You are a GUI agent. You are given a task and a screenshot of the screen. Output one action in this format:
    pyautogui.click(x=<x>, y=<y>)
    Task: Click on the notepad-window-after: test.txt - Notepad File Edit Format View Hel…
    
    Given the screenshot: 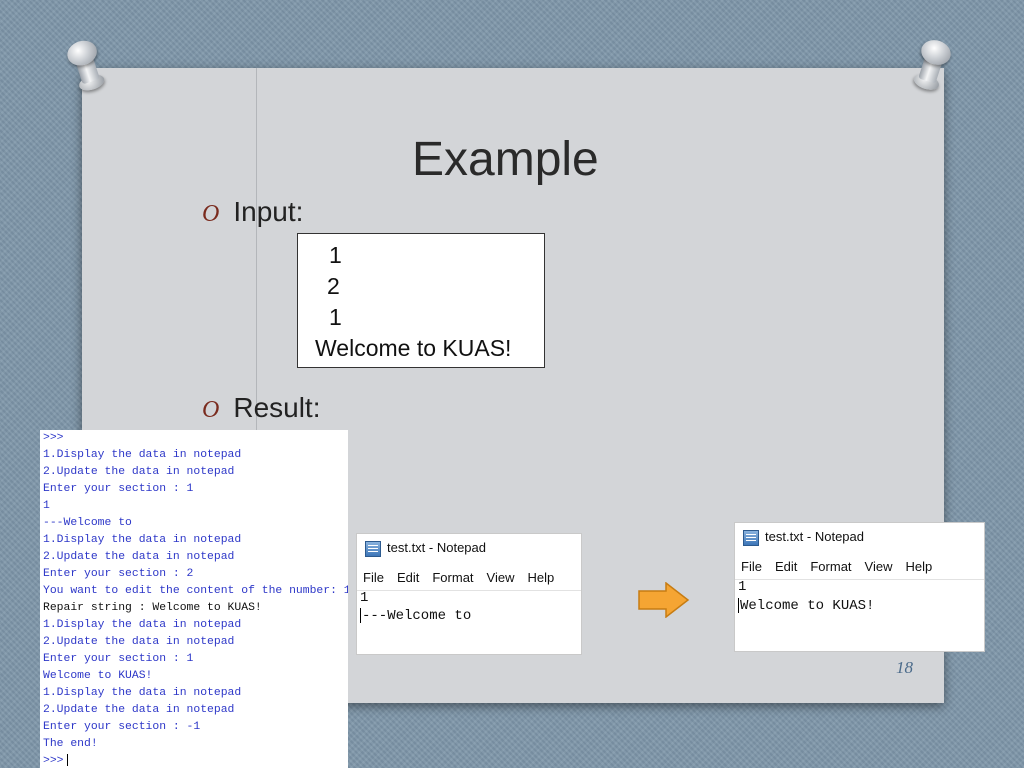 What is the action you would take?
    pyautogui.click(x=859, y=587)
    